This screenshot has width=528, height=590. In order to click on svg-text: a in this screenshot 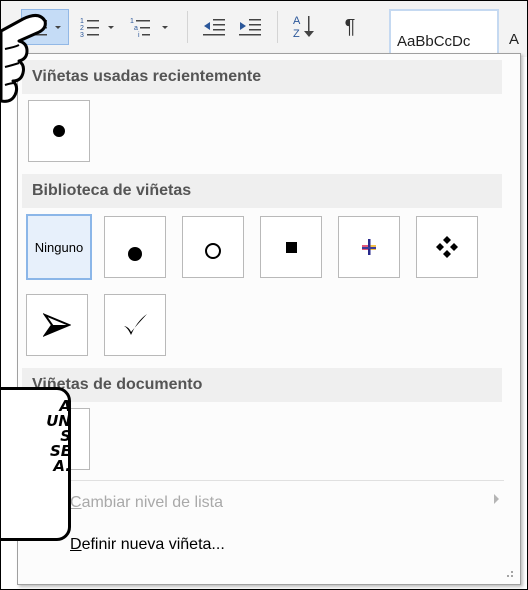, I will do `click(136, 28)`.